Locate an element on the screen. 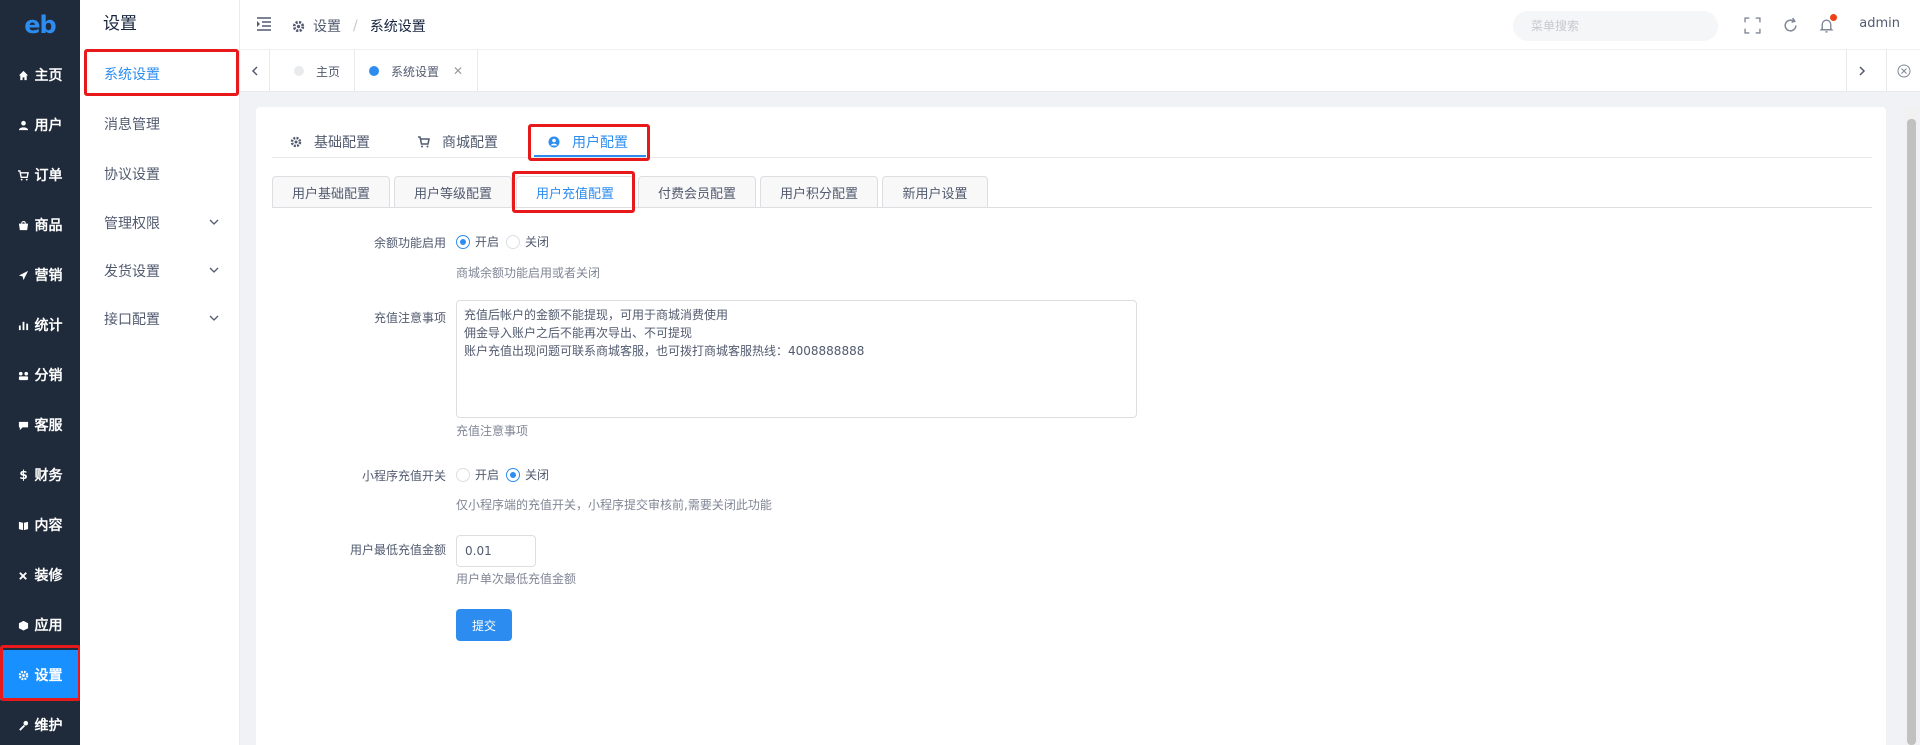 This screenshot has height=745, width=1920. subtabs-divider is located at coordinates (1072, 207).